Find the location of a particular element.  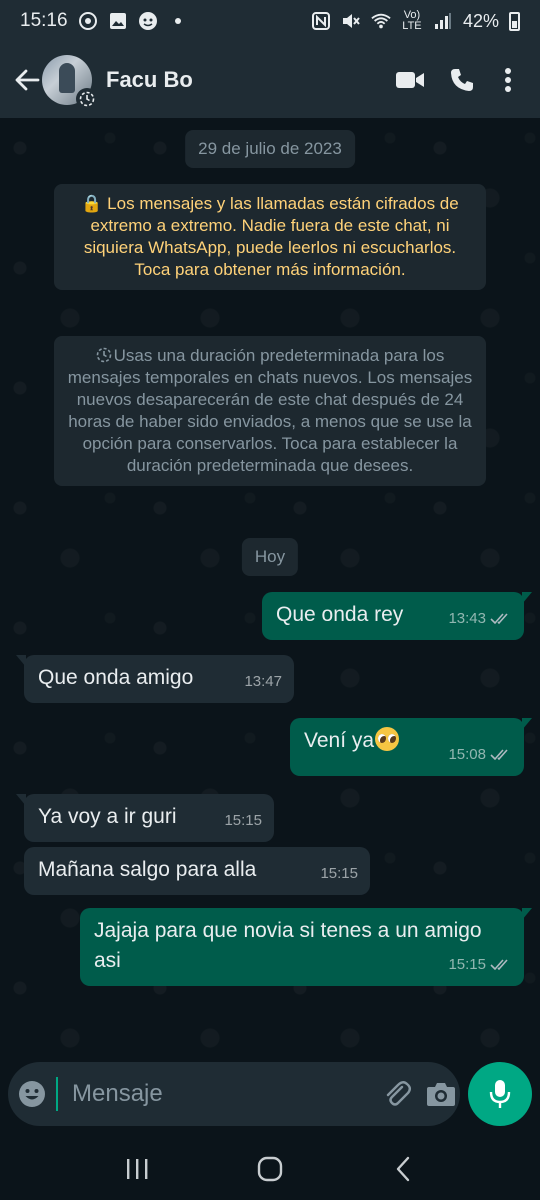

more-options-button is located at coordinates (508, 80).